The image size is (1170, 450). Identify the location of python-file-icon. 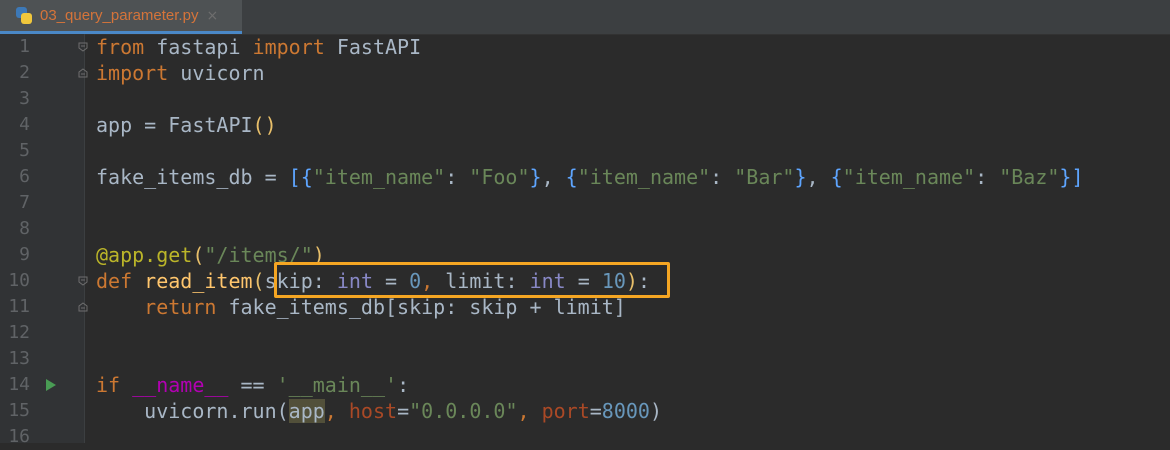
(24, 16).